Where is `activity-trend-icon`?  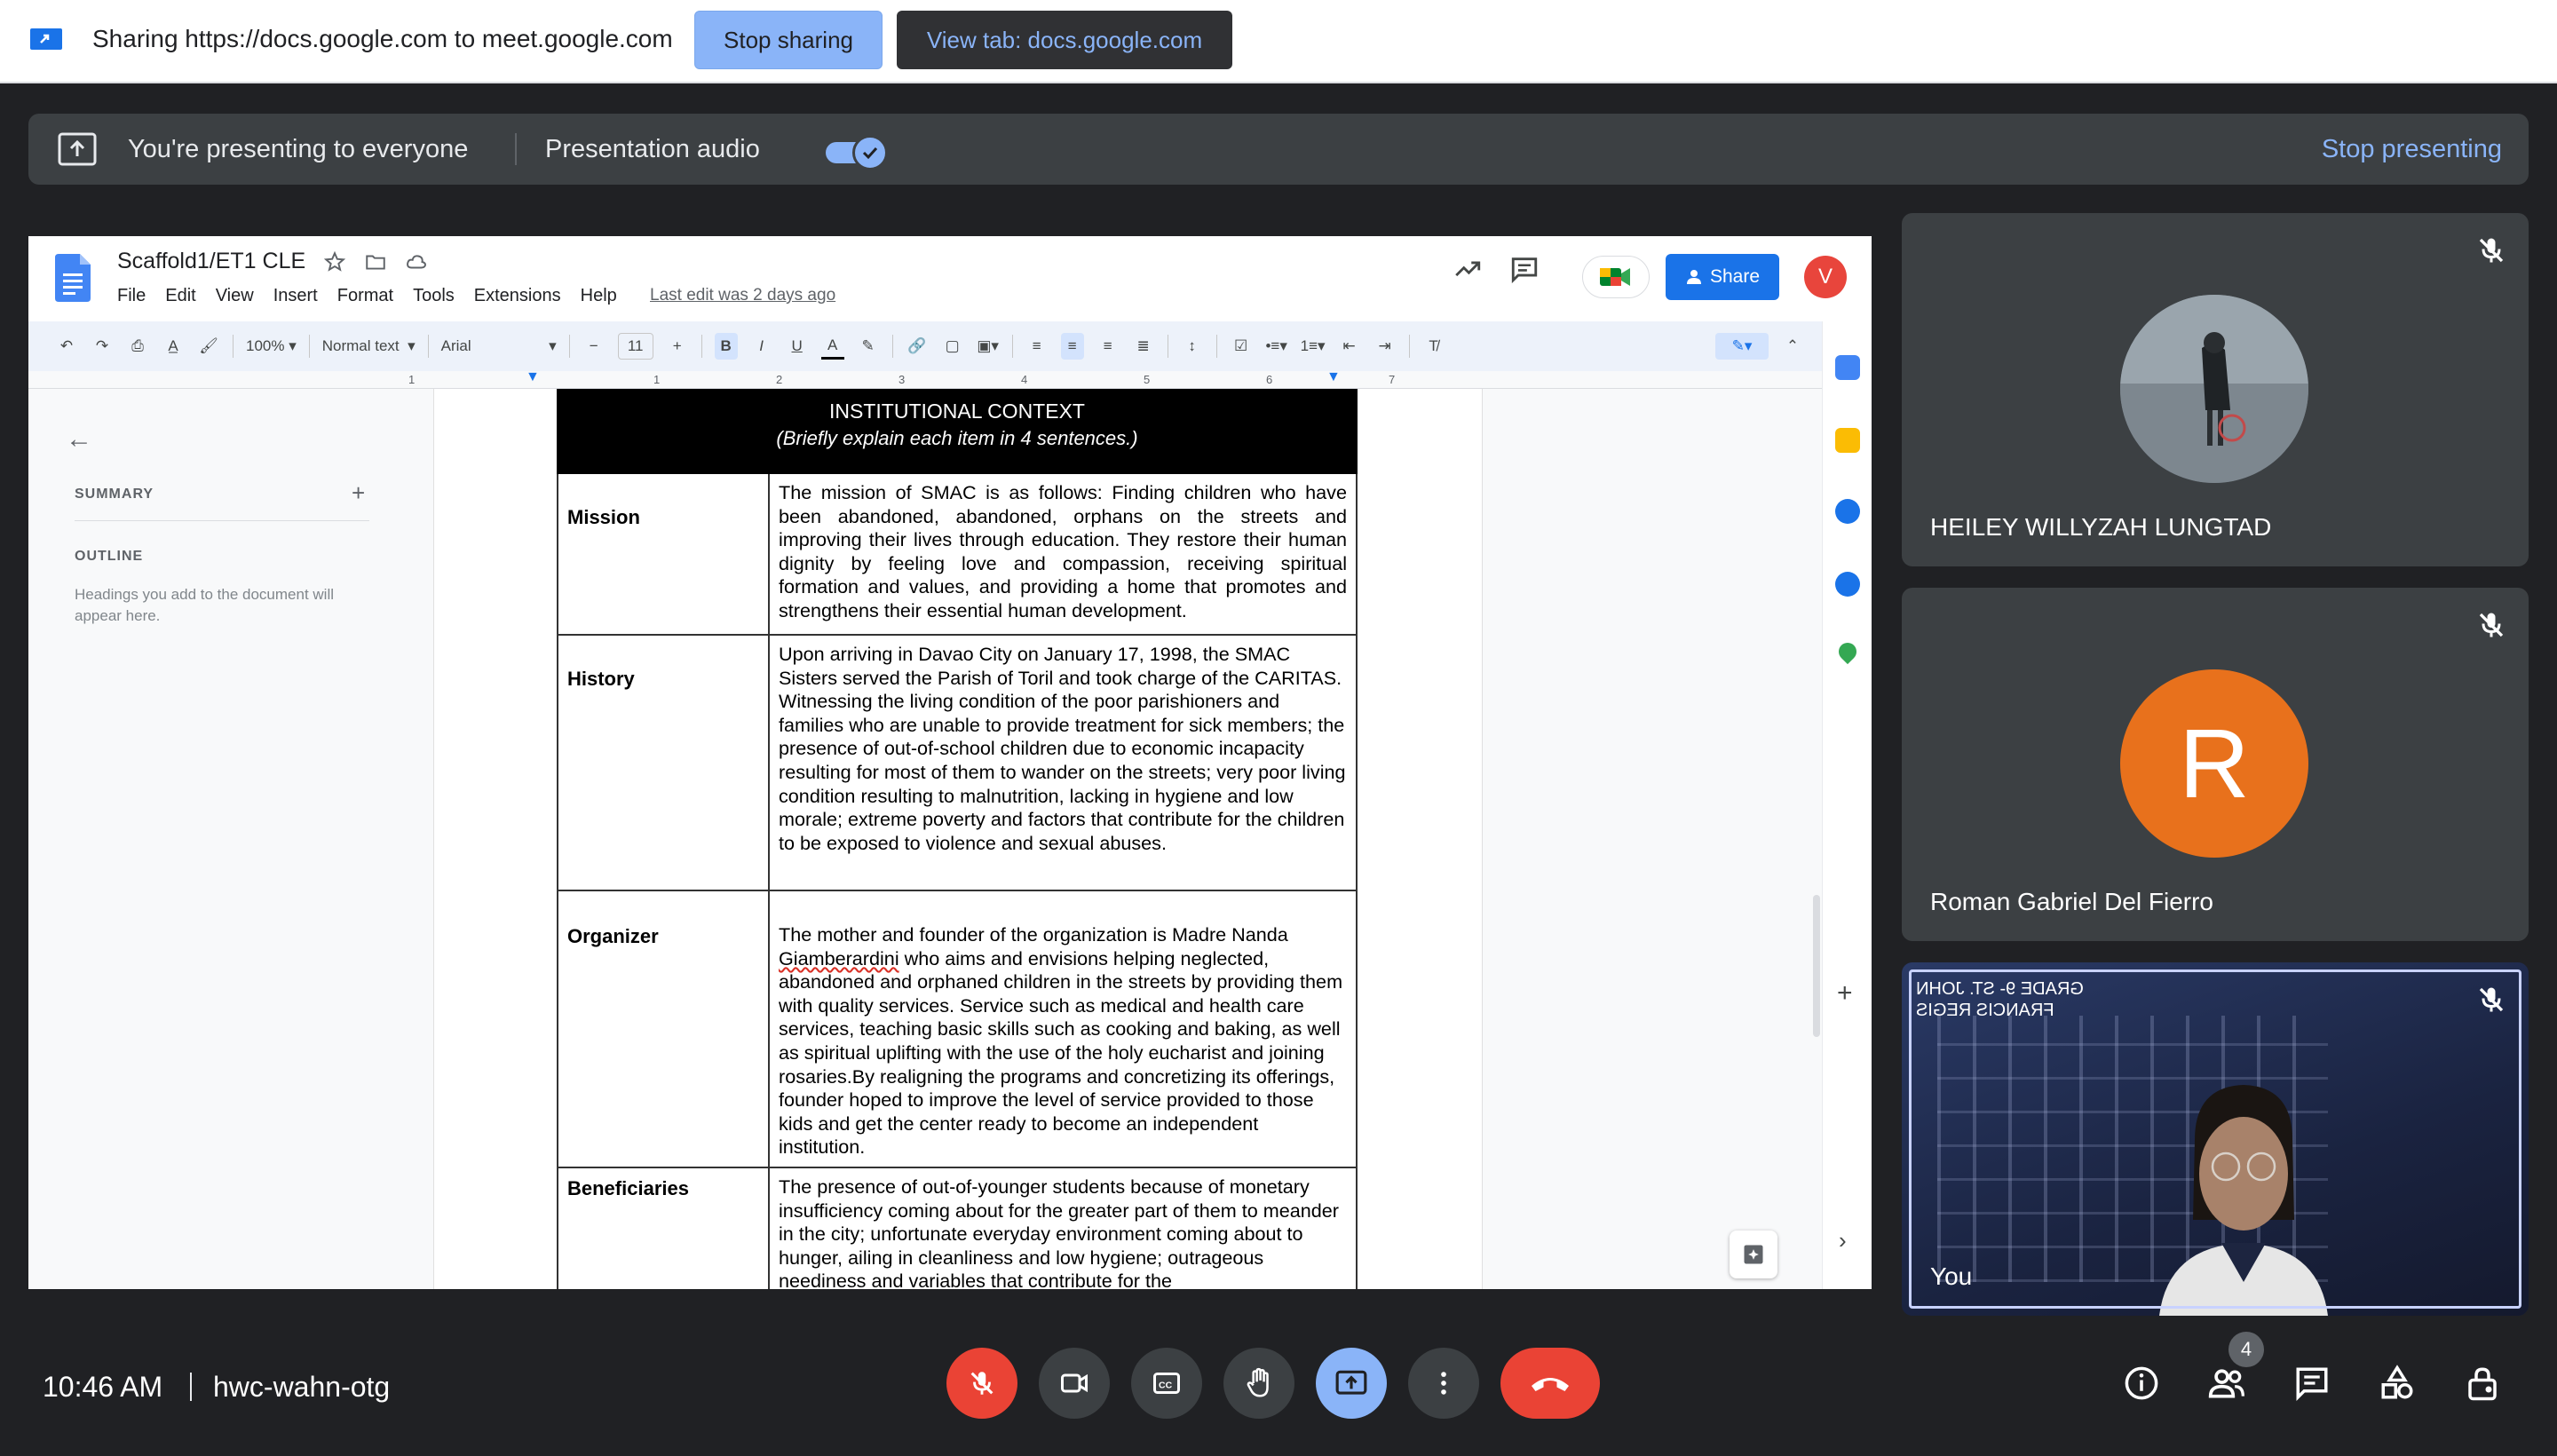 activity-trend-icon is located at coordinates (1468, 269).